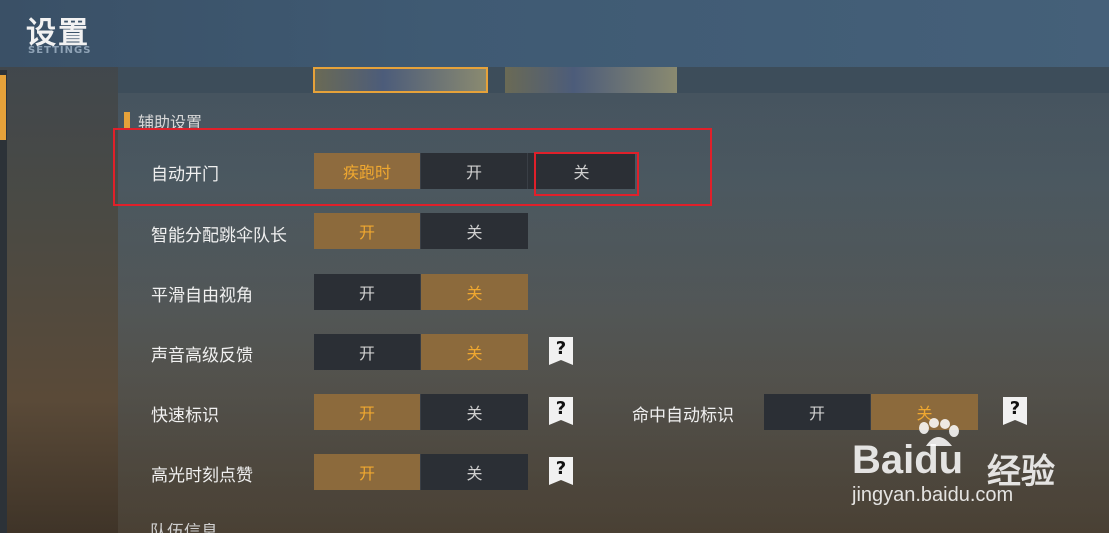 This screenshot has width=1109, height=533. I want to click on watermark-logo-du: du, so click(939, 460).